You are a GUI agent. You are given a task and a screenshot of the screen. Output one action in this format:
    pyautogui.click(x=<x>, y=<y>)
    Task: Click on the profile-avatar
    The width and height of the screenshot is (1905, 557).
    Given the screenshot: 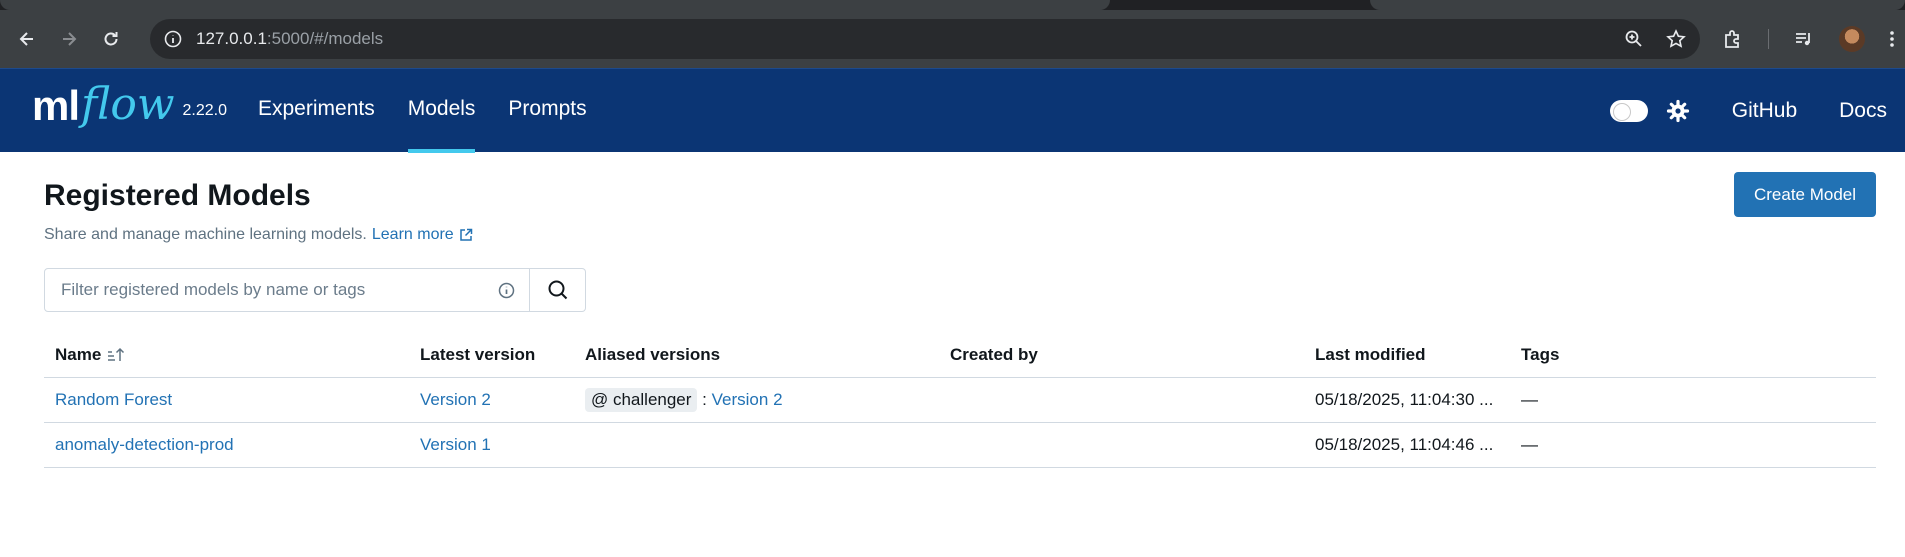 What is the action you would take?
    pyautogui.click(x=1852, y=39)
    